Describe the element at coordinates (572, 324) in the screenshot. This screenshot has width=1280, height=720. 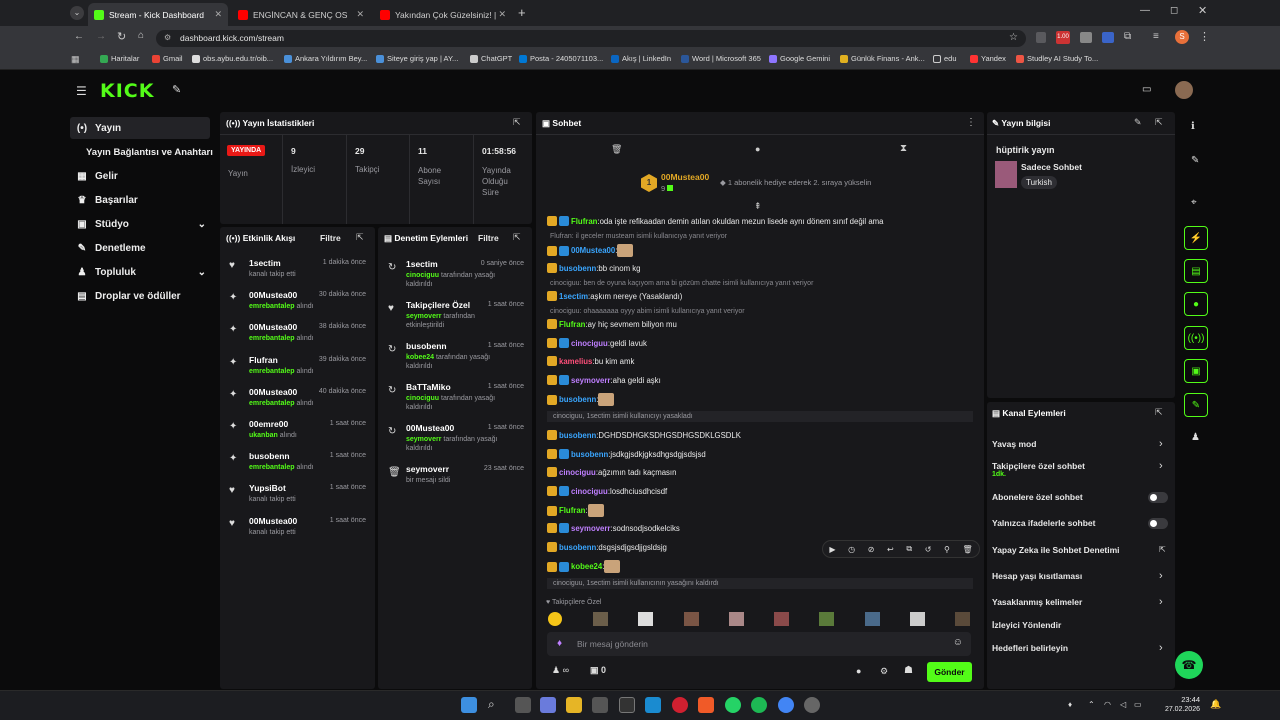
I see `chat-username: Flufran` at that location.